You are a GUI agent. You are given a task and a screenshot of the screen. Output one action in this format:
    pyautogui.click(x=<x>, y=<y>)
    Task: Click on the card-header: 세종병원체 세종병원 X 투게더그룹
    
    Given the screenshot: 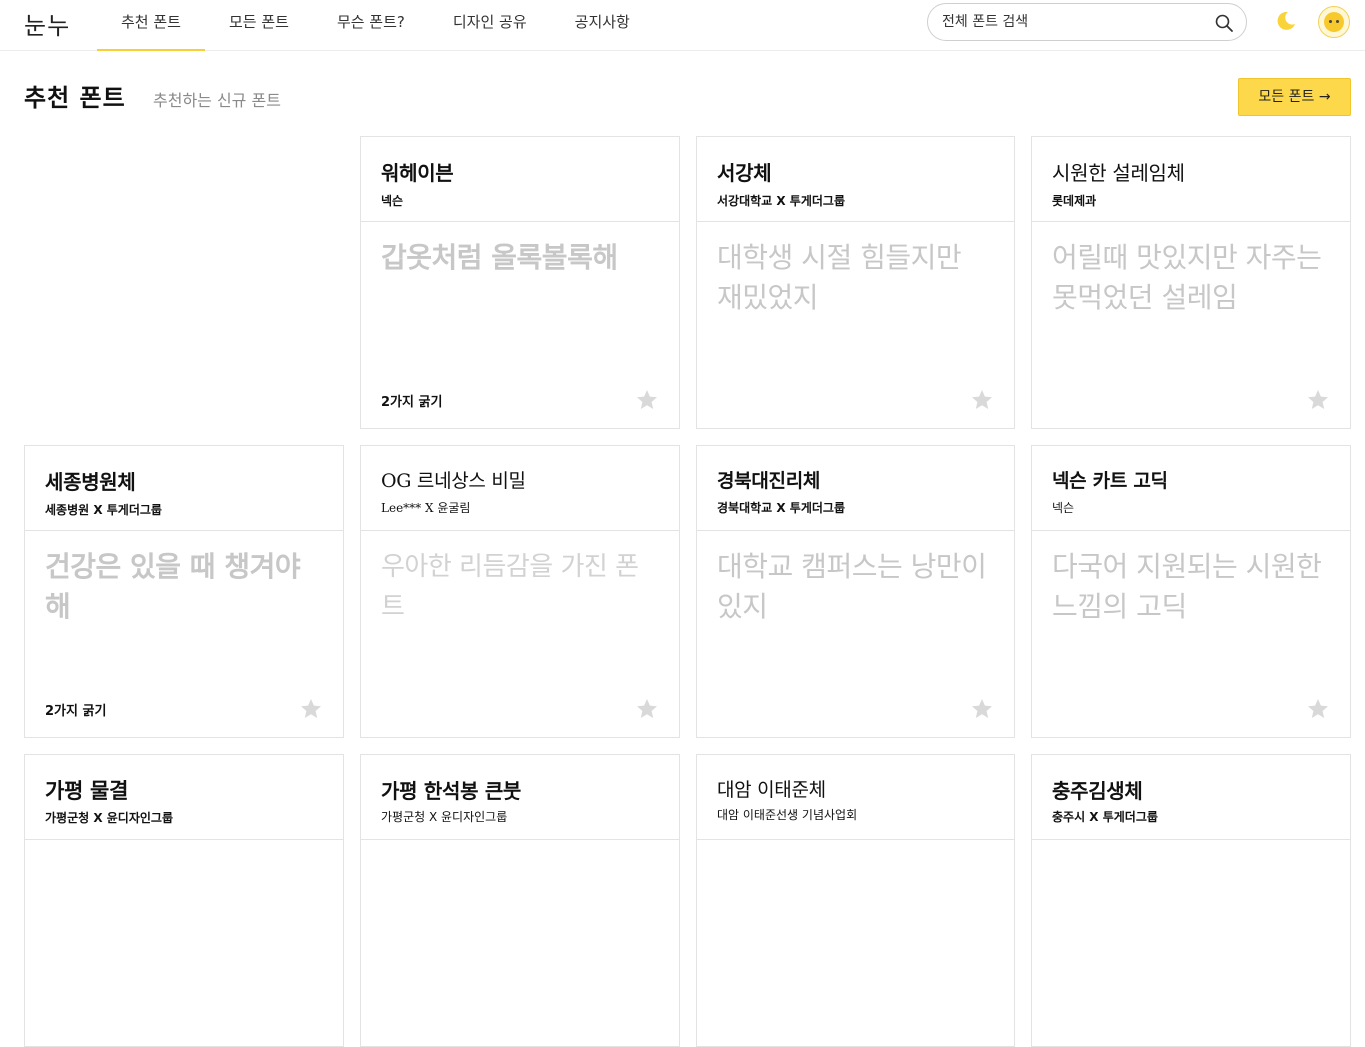 What is the action you would take?
    pyautogui.click(x=184, y=488)
    